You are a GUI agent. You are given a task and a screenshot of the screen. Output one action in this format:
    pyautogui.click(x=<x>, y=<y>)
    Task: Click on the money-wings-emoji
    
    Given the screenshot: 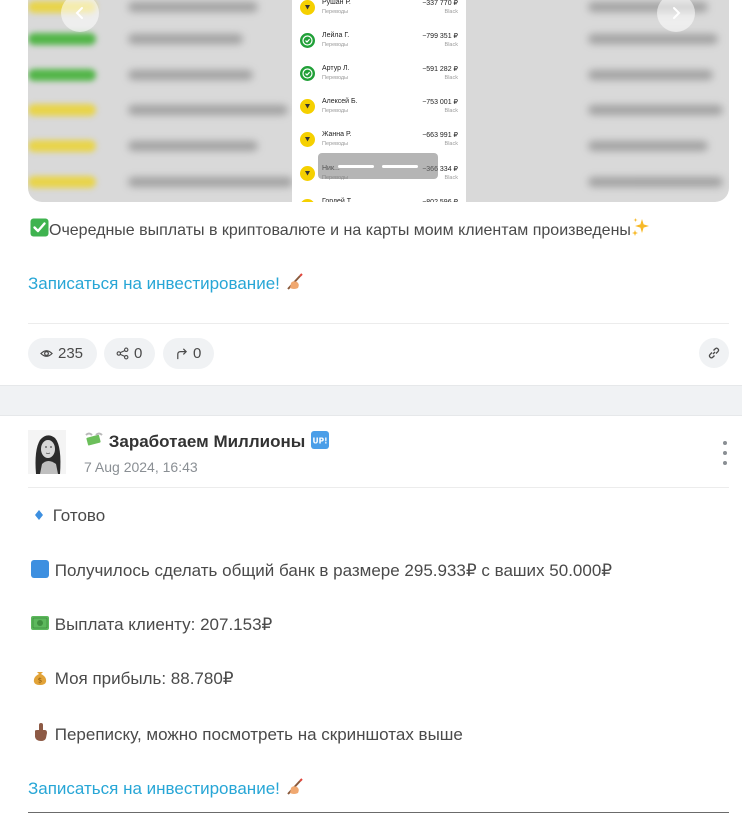 What is the action you would take?
    pyautogui.click(x=94, y=442)
    